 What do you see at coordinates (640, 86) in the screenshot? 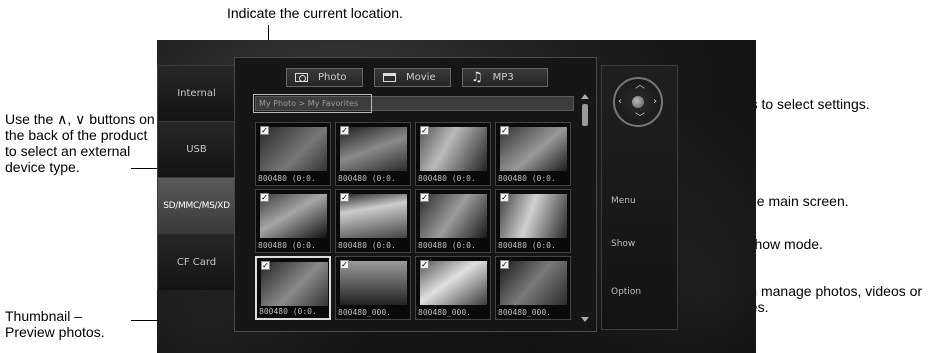
I see `arrow-up-icon: ︿` at bounding box center [640, 86].